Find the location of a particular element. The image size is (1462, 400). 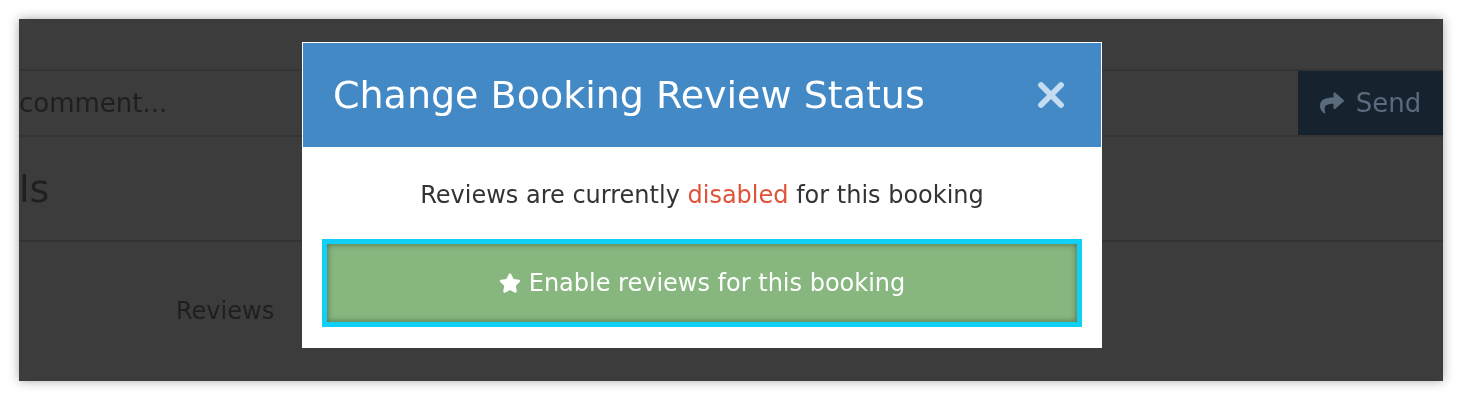

star-icon is located at coordinates (509, 283).